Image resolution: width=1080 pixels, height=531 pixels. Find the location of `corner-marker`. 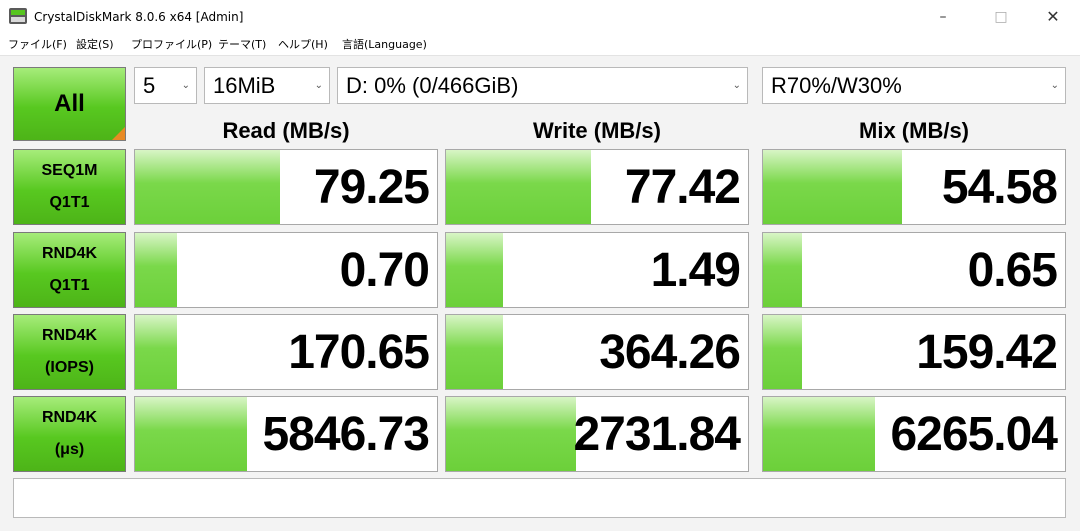

corner-marker is located at coordinates (118, 133).